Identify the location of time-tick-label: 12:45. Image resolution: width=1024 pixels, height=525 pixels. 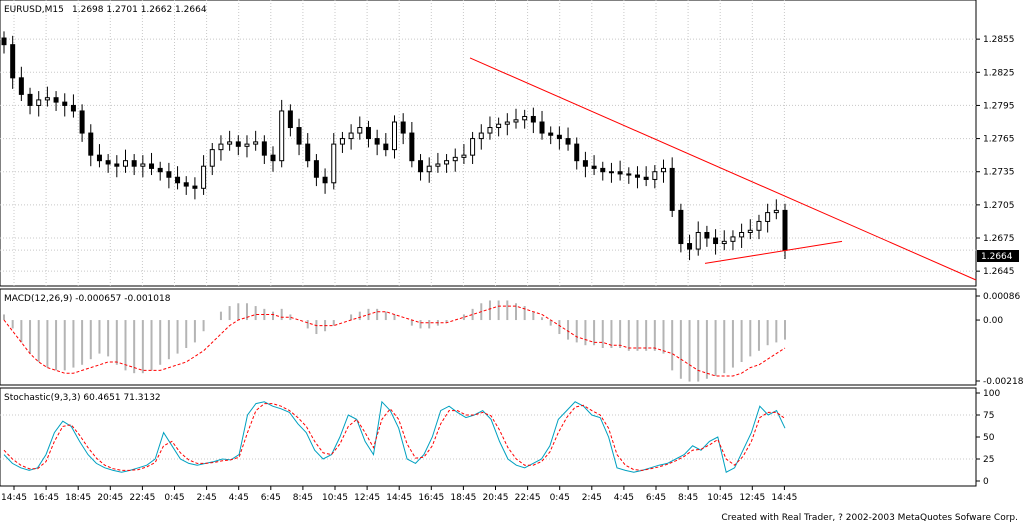
(752, 498).